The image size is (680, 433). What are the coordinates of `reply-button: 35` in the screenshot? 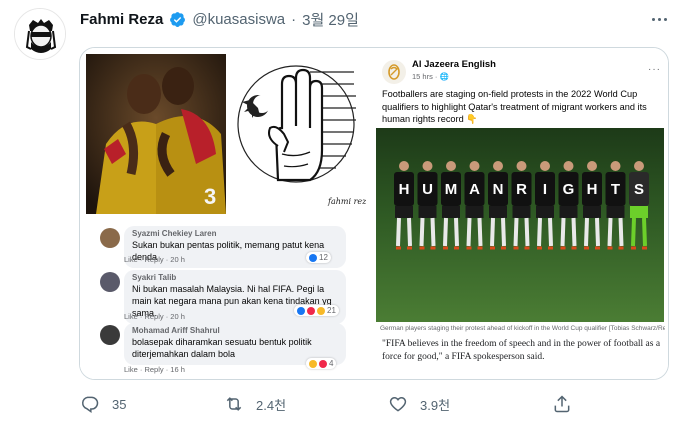 It's located at (103, 404).